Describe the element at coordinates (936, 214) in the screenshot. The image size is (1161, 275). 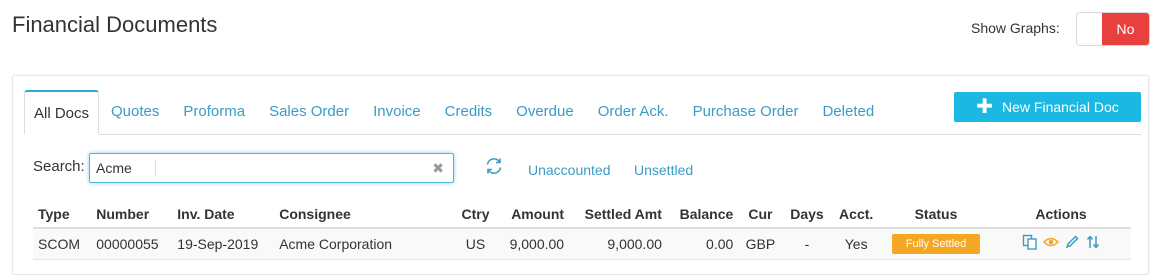
I see `col-status: Status` at that location.